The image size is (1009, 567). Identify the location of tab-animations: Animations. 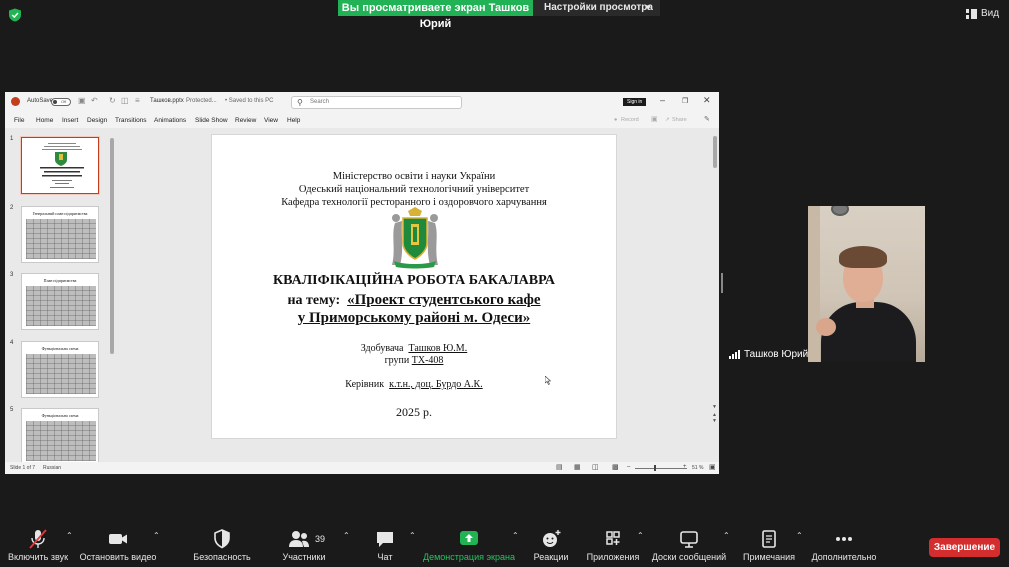
(170, 120).